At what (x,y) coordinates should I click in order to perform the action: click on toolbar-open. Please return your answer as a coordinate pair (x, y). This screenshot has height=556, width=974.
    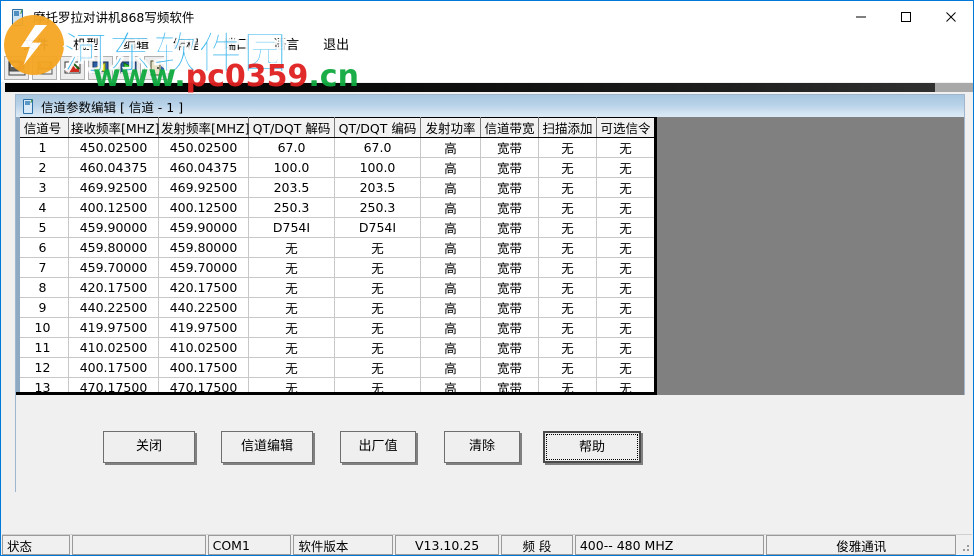
    Looking at the image, I should click on (16, 68).